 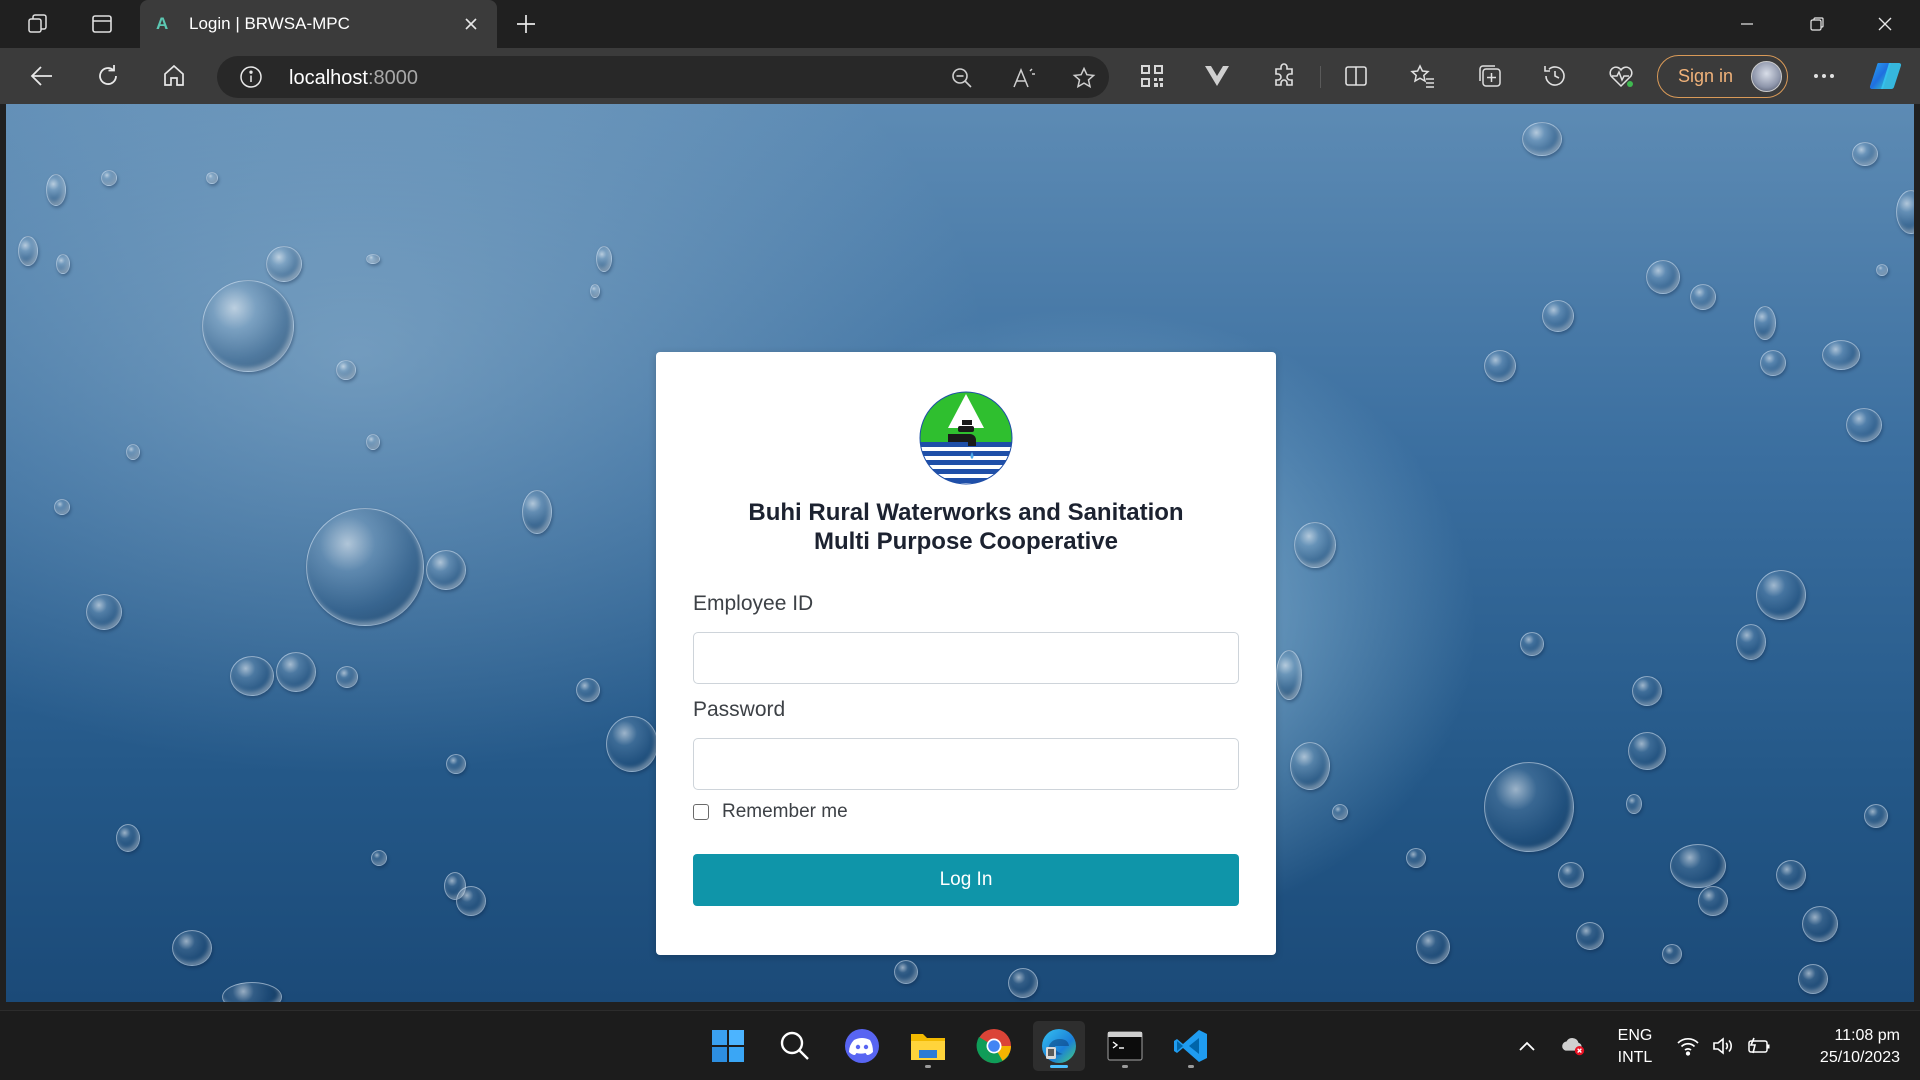 What do you see at coordinates (739, 709) in the screenshot?
I see `password-label: Password` at bounding box center [739, 709].